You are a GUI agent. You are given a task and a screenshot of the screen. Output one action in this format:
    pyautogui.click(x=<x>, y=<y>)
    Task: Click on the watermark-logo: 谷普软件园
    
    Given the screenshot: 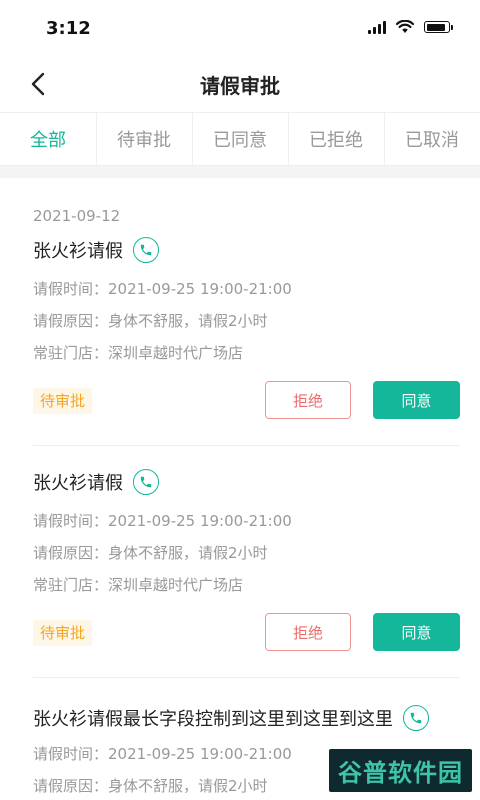 What is the action you would take?
    pyautogui.click(x=400, y=770)
    